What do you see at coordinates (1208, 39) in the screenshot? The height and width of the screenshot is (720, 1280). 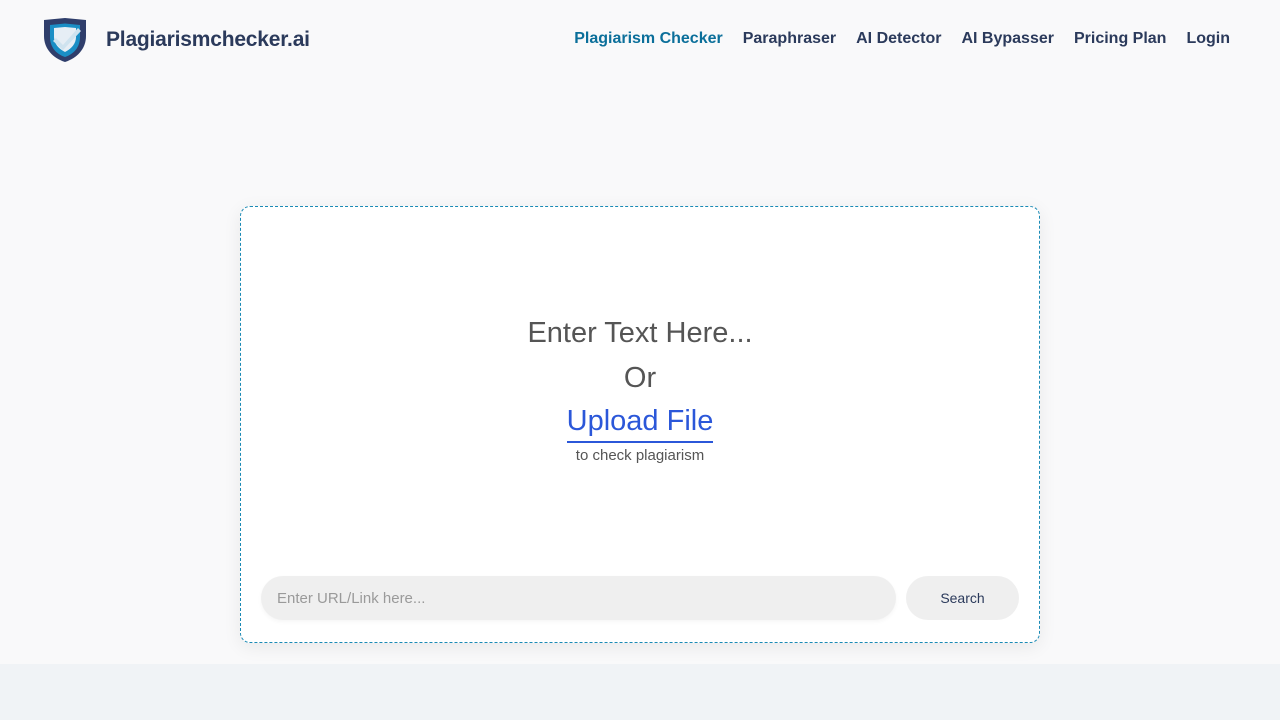 I see `nav-login: Login` at bounding box center [1208, 39].